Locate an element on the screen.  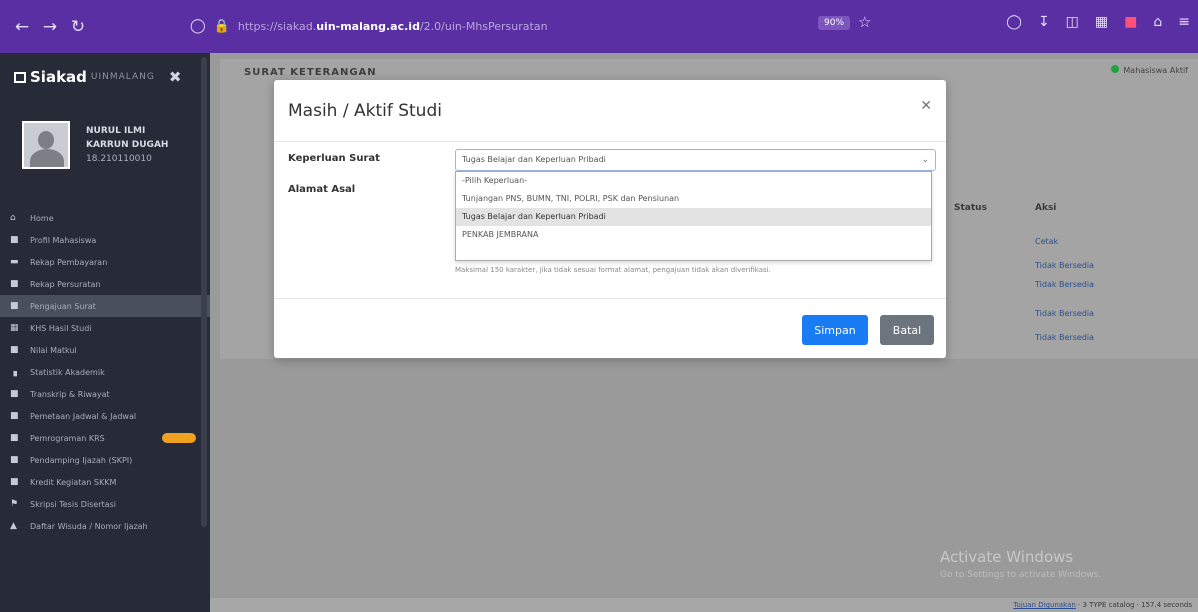
sidebar-toggle-icon: ◫ is located at coordinates (1072, 22).